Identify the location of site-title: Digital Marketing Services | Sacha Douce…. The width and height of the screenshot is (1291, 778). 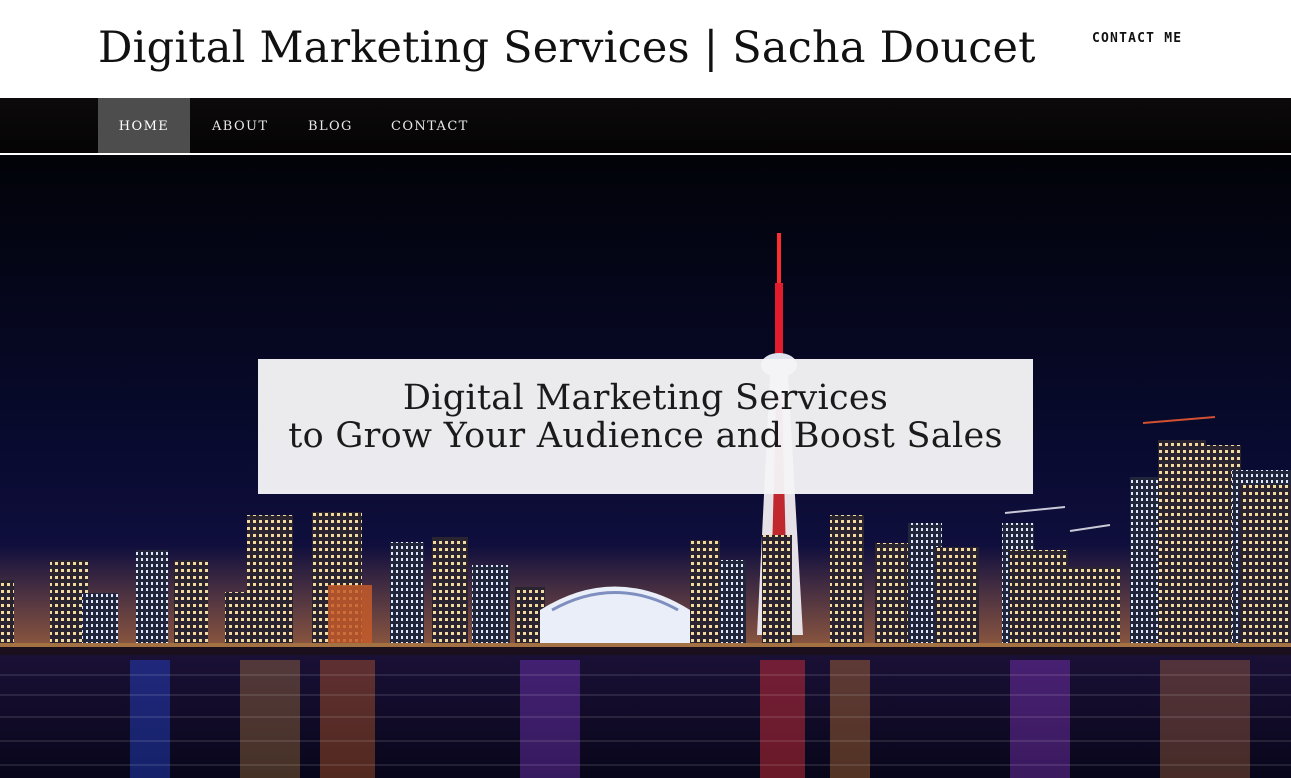
(567, 48).